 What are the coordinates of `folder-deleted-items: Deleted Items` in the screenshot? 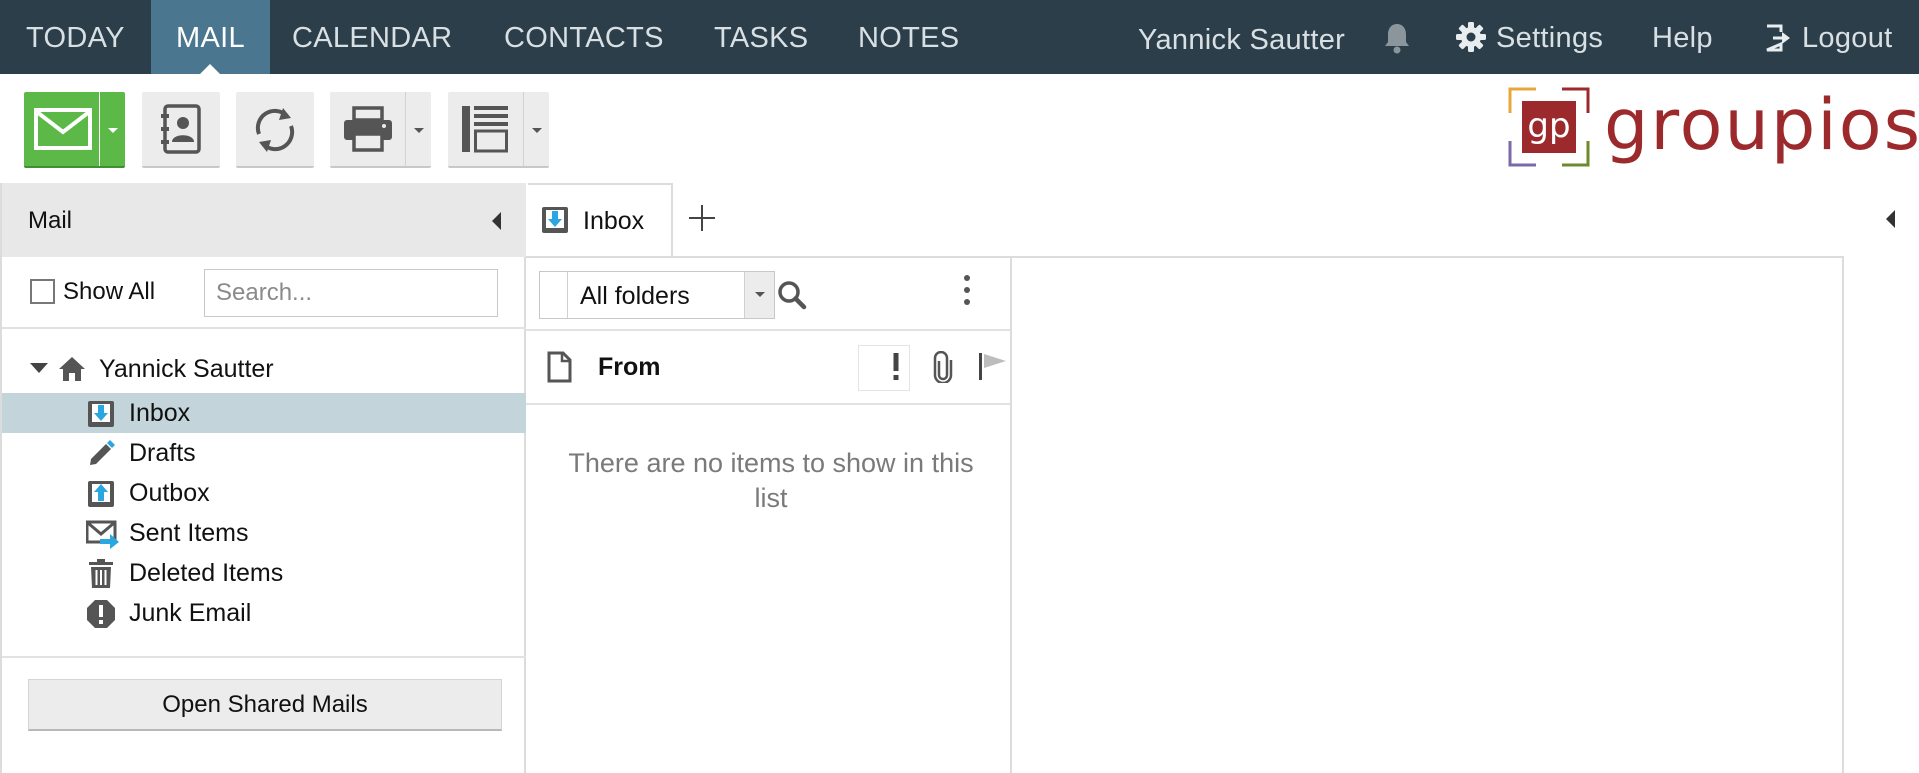 It's located at (264, 573).